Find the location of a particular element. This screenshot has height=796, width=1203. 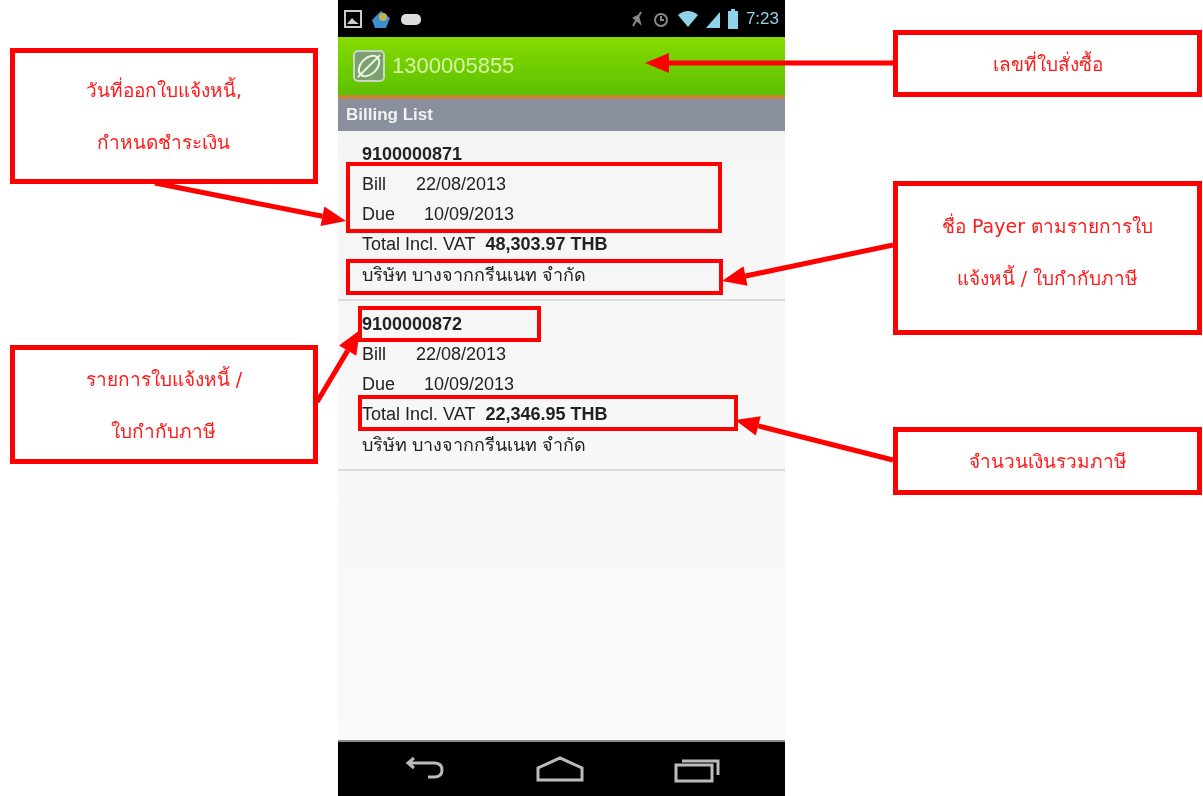

wifi-icon is located at coordinates (687, 18).